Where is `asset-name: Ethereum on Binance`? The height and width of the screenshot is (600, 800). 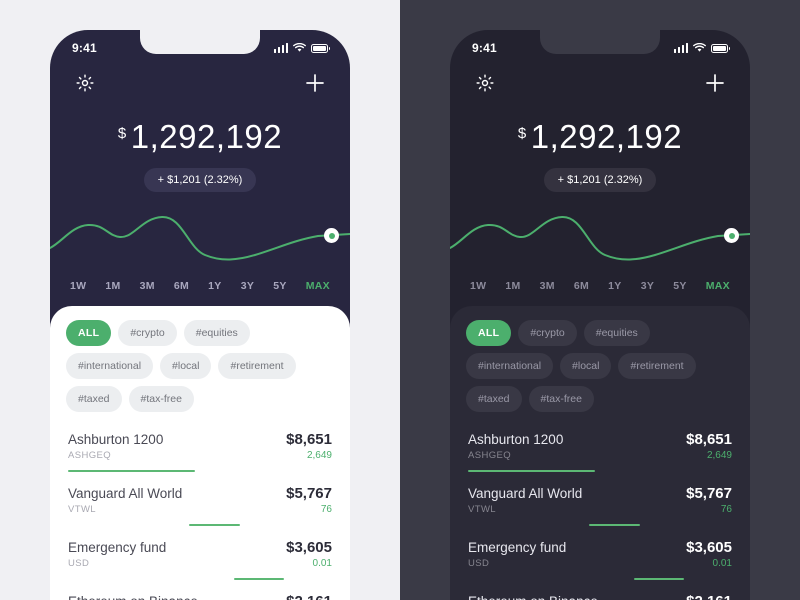 asset-name: Ethereum on Binance is located at coordinates (133, 597).